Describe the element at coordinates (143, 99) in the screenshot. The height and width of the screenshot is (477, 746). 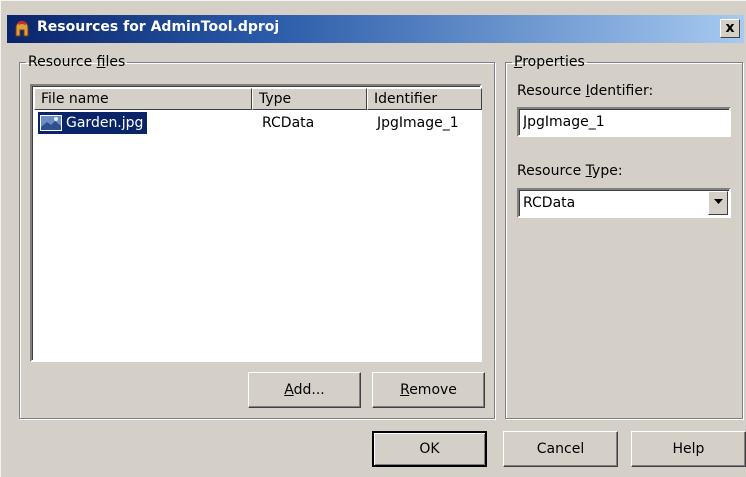
I see `column-header-file-name: File name` at that location.